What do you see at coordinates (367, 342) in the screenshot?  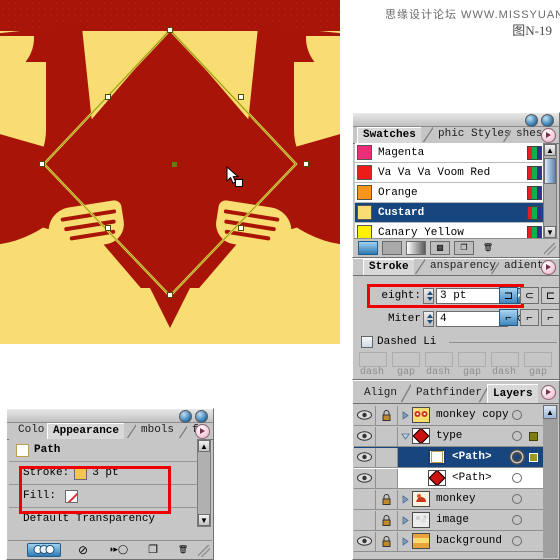 I see `dashed-line-checkbox` at bounding box center [367, 342].